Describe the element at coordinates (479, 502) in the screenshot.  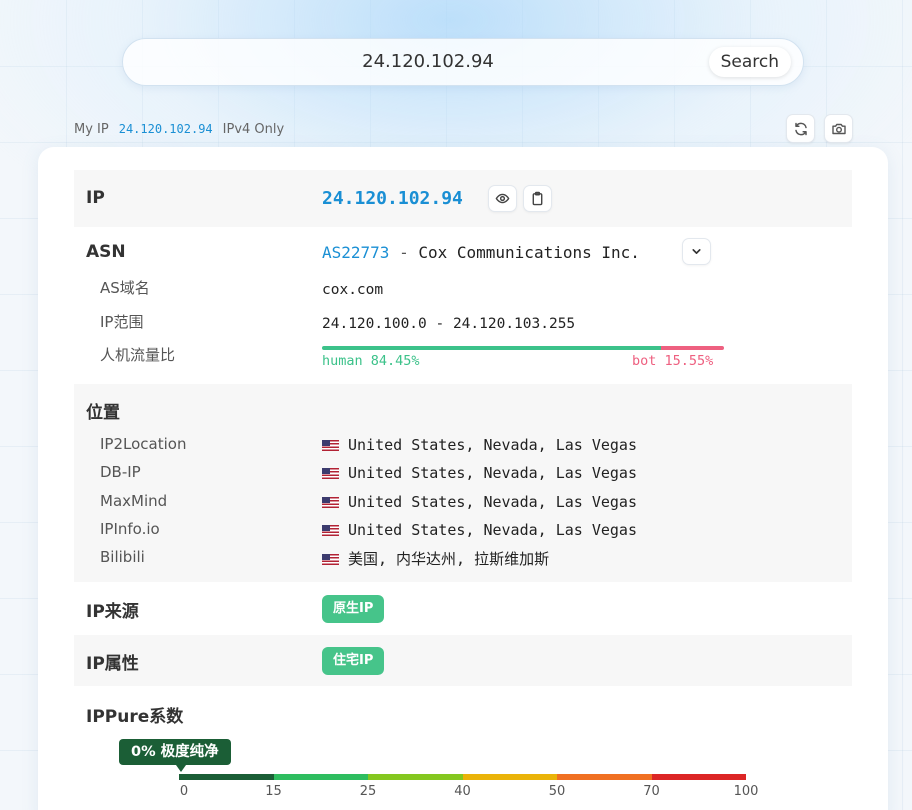
I see `location-value-maxmind: United States, Nevada, Las Vegas` at that location.